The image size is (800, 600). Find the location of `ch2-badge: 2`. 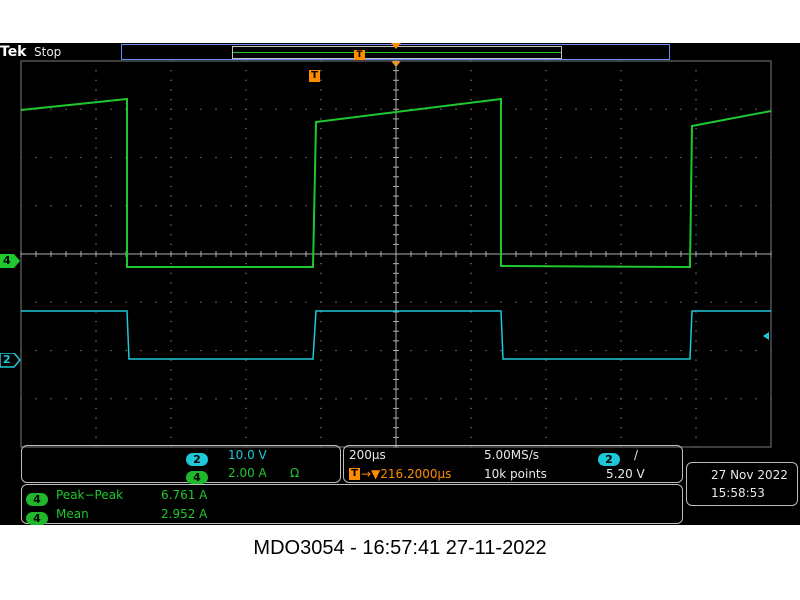

ch2-badge: 2 is located at coordinates (197, 459).